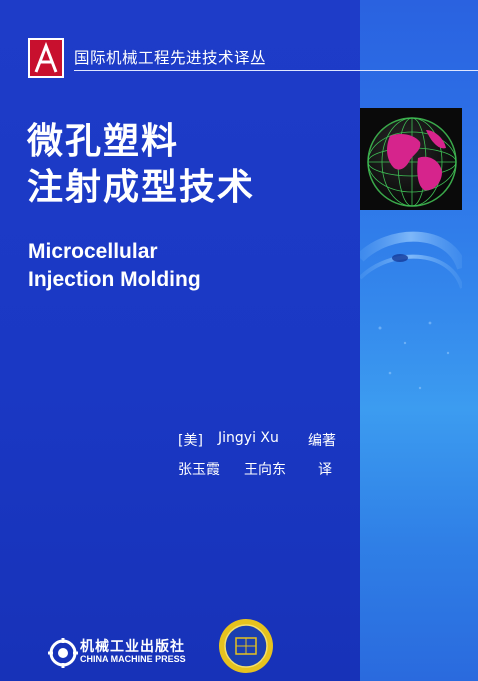 Image resolution: width=478 pixels, height=681 pixels. Describe the element at coordinates (141, 187) in the screenshot. I see `title-cn-line2: 注射成型技术` at that location.